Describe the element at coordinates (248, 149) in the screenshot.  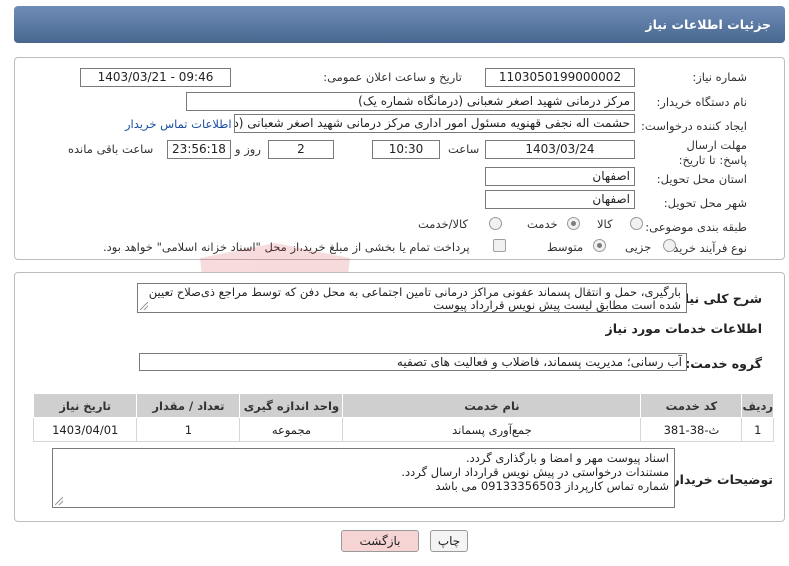
I see `days-label: روز و` at that location.